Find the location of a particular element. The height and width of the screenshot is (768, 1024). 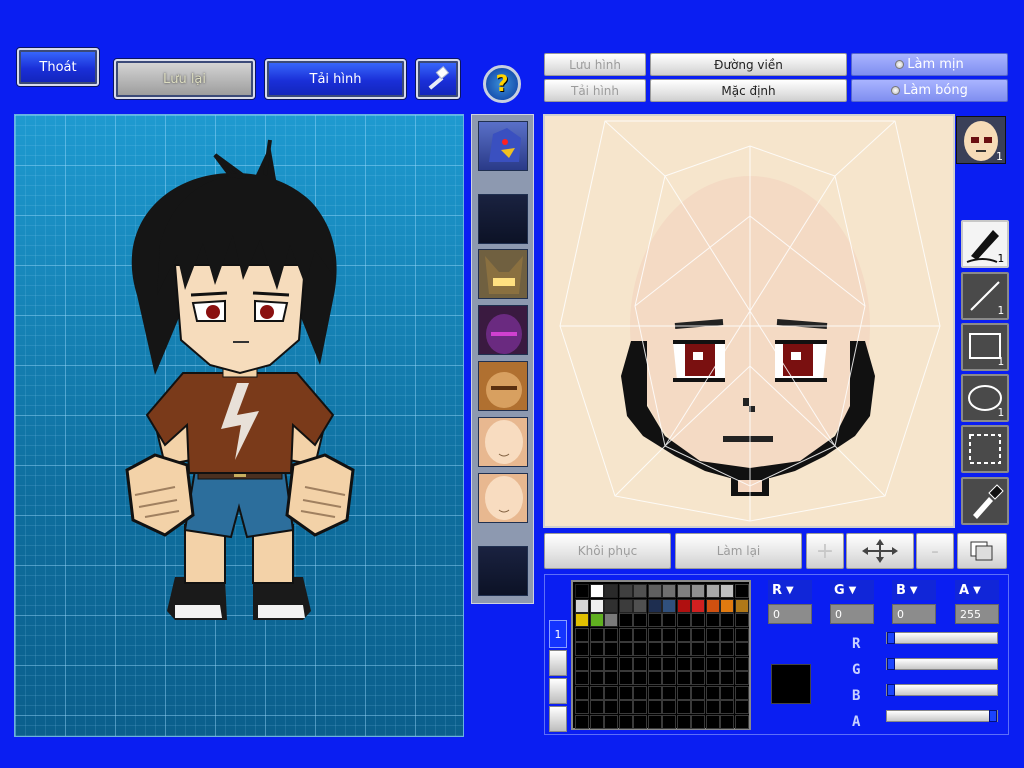

rectangle-tool: 1 is located at coordinates (985, 347).